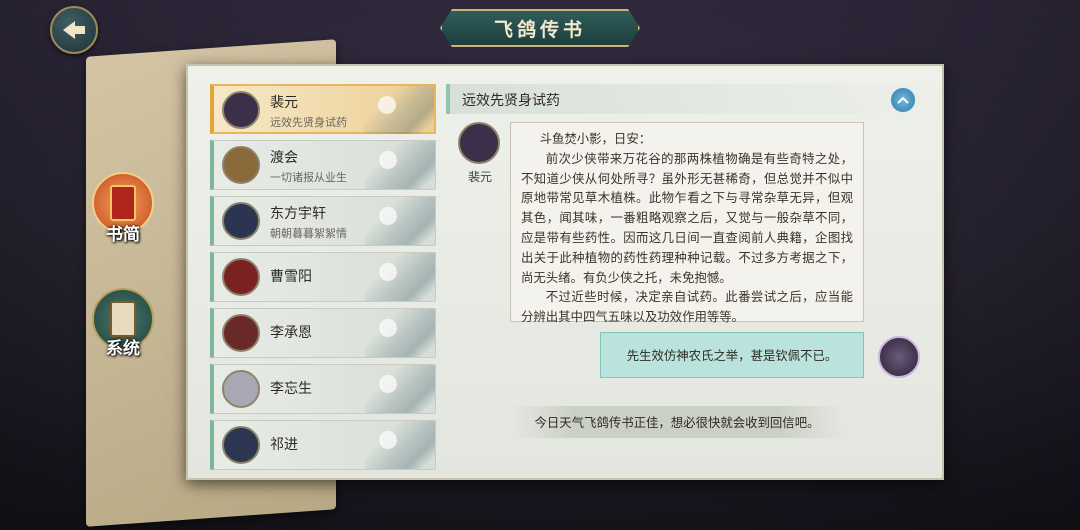  Describe the element at coordinates (323, 389) in the screenshot. I see `contact-item: 李忘生` at that location.